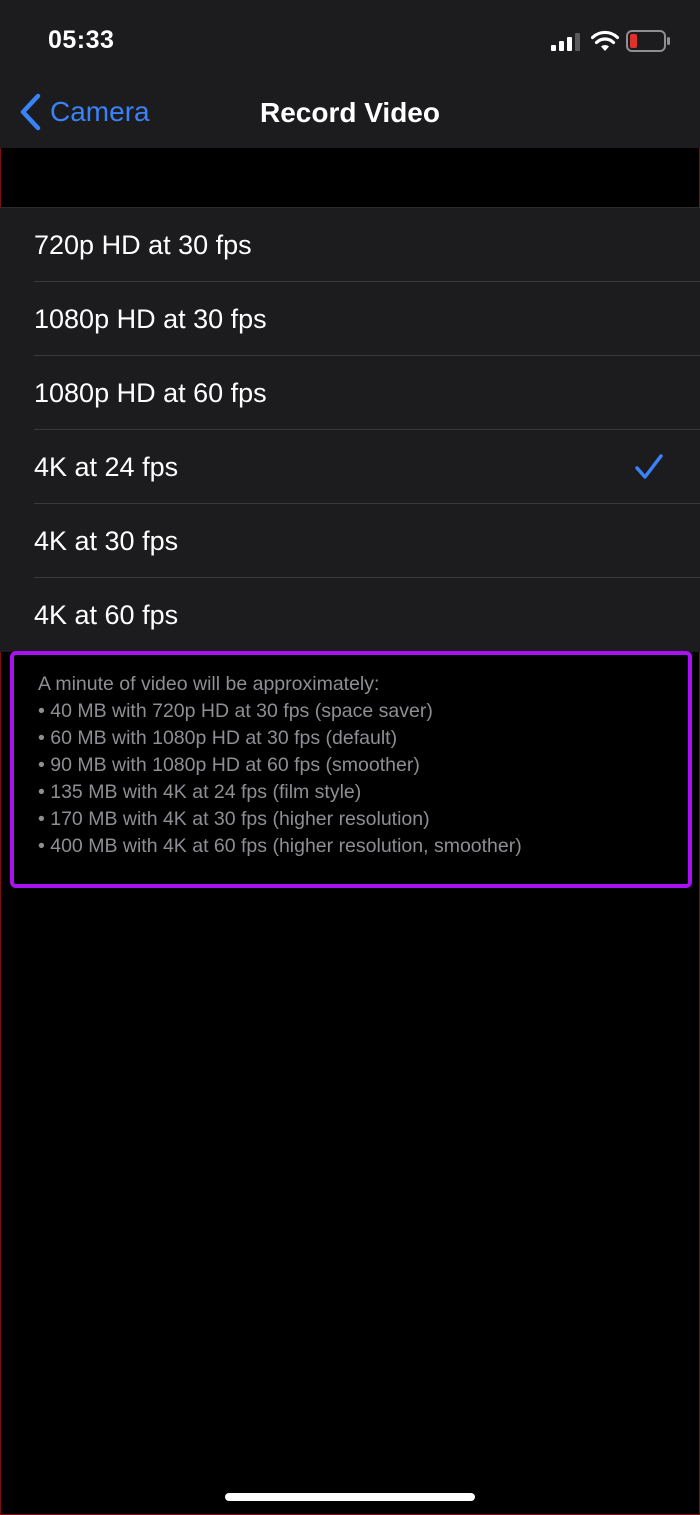 The width and height of the screenshot is (700, 1515). Describe the element at coordinates (350, 114) in the screenshot. I see `navigation-bar: Record Video Camera` at that location.